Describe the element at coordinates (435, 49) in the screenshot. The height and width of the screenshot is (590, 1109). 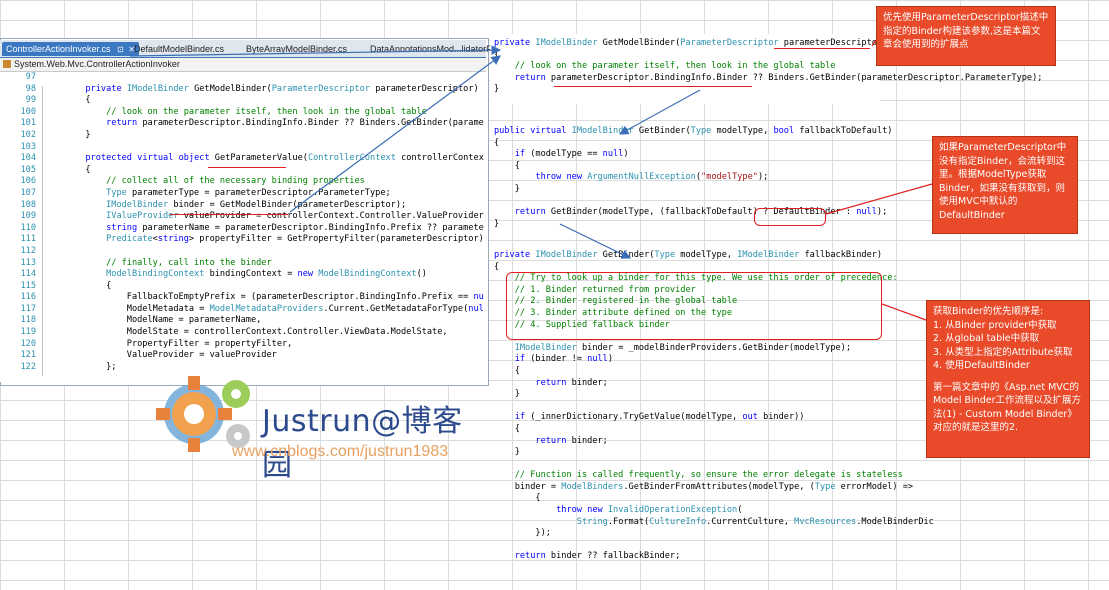
I see `tab-dataannotations: DataAnnotationsMod...lidatorPro` at that location.